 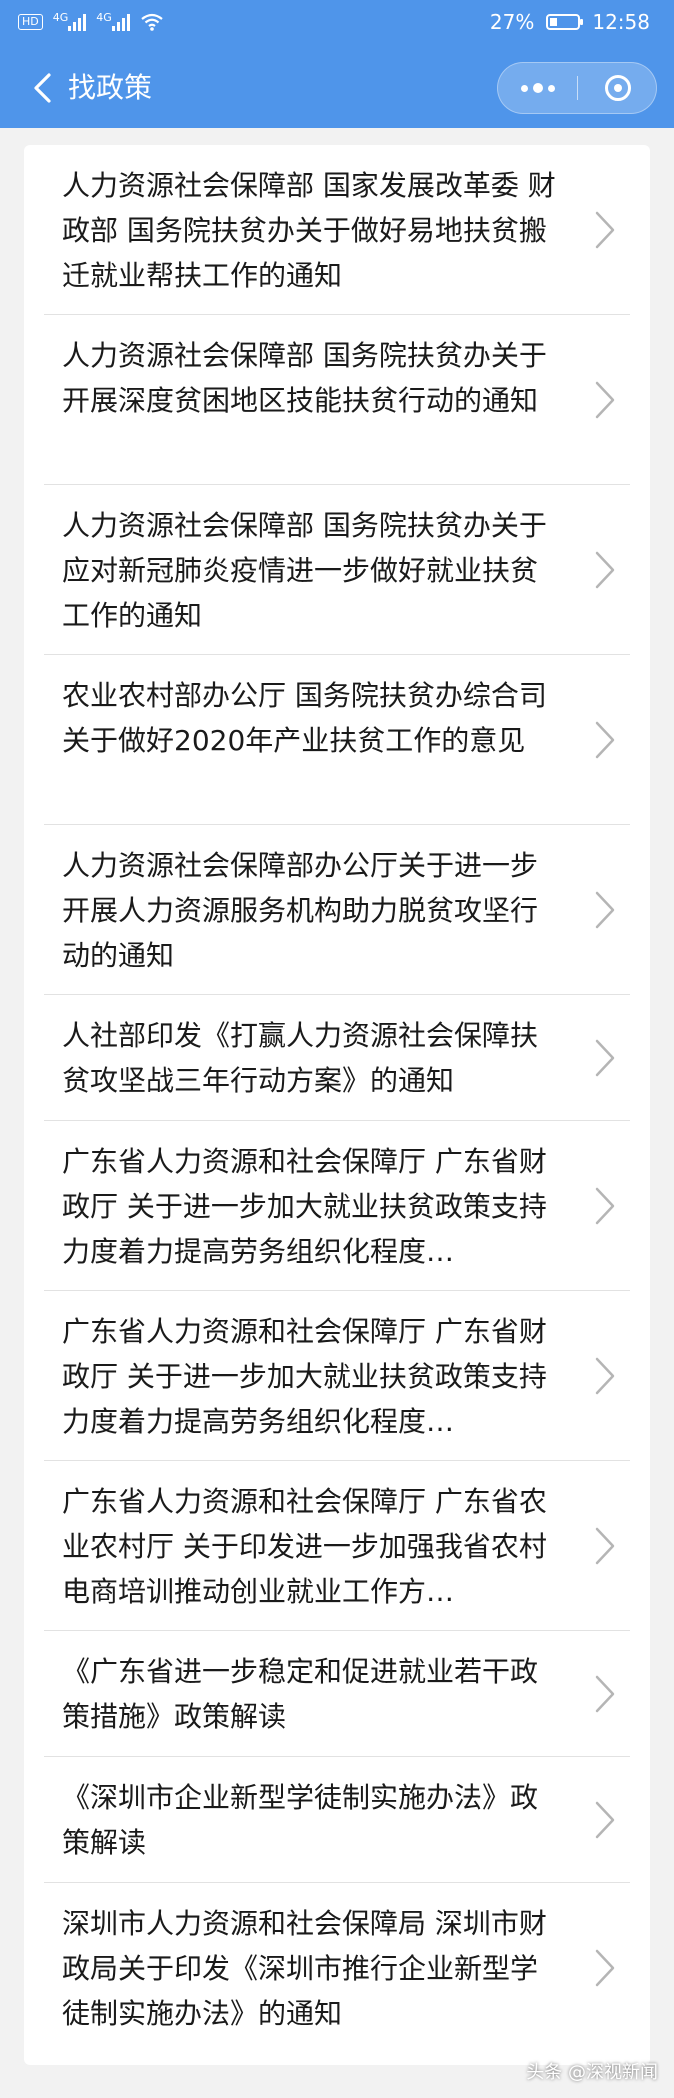 What do you see at coordinates (304, 378) in the screenshot?
I see `policy-title: 人力资源社会保障部 国务院扶贫办关于开展深度贫困地区技能扶贫行动的通知` at bounding box center [304, 378].